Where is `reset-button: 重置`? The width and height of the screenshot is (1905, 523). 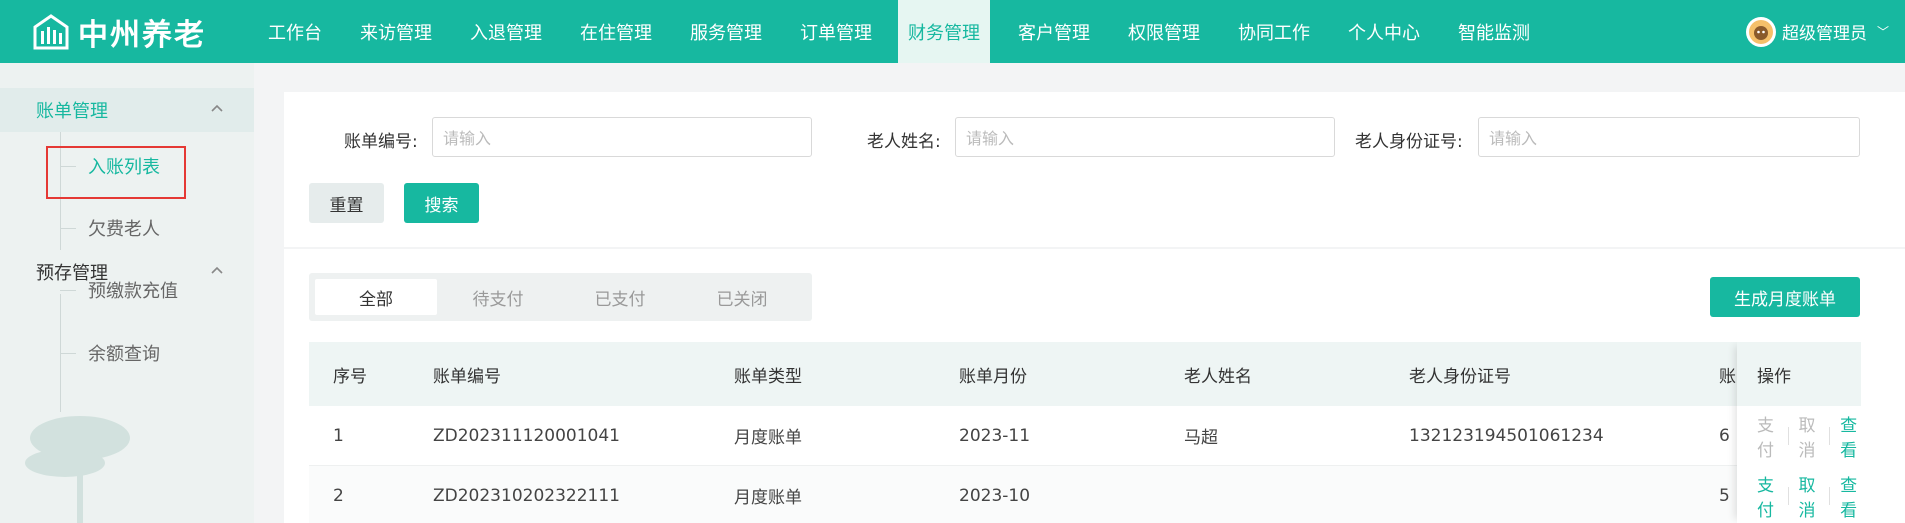
reset-button: 重置 is located at coordinates (346, 203).